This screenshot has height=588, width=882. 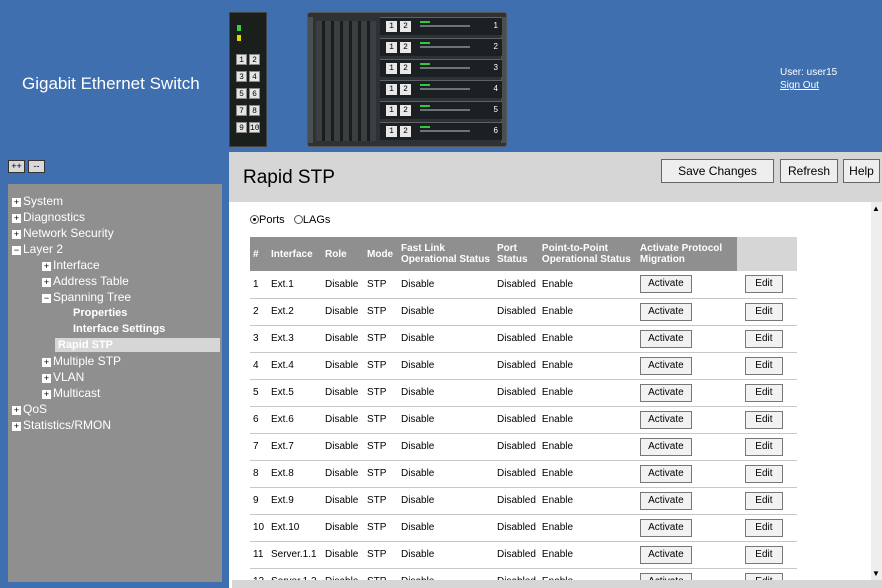 What do you see at coordinates (36, 166) in the screenshot?
I see `collapse-all-button: --` at bounding box center [36, 166].